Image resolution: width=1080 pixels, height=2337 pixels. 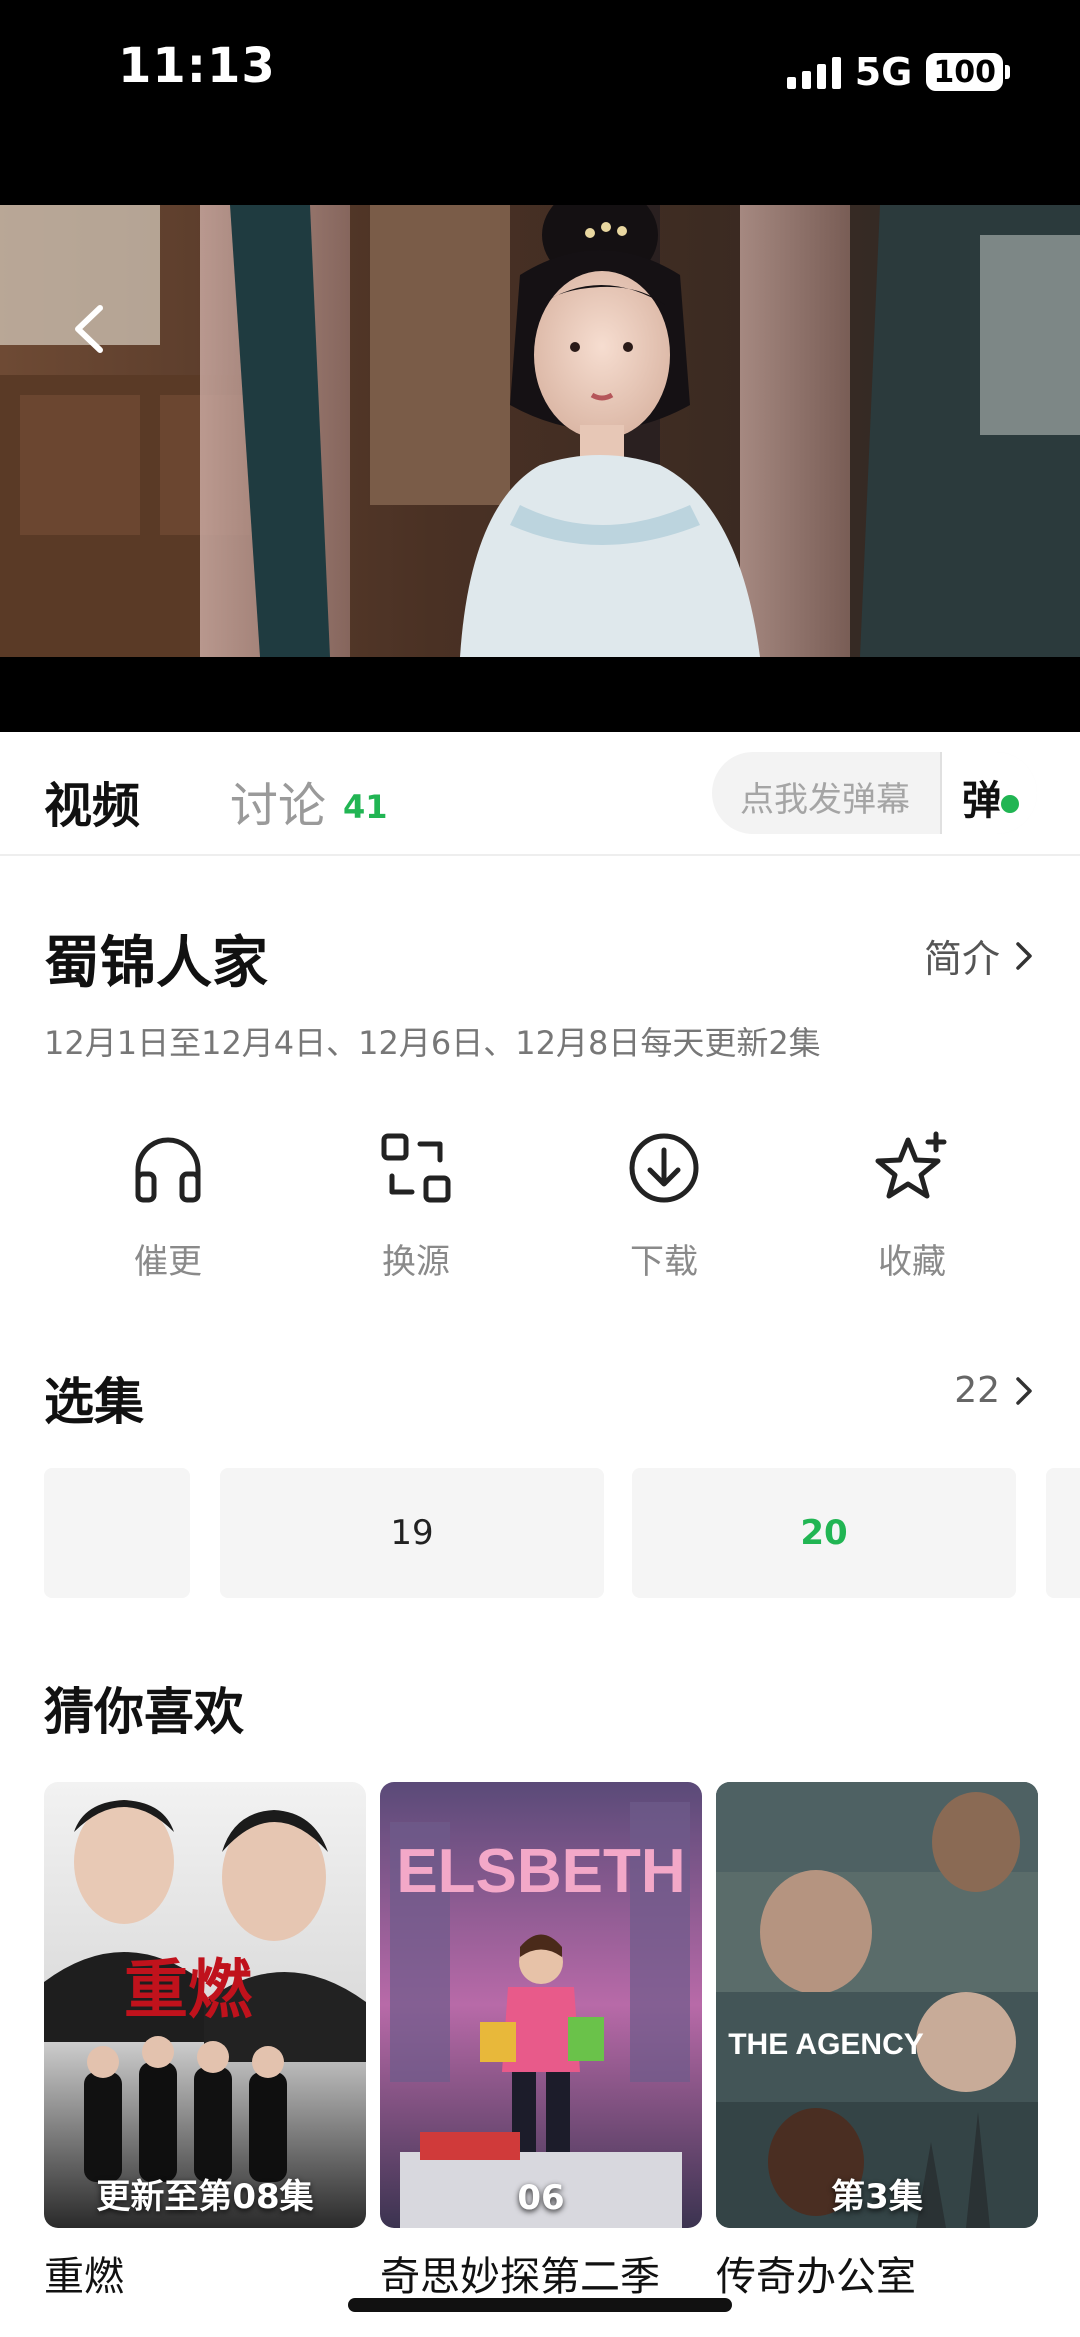 What do you see at coordinates (365, 807) in the screenshot?
I see `discussion-count-badge: 41` at bounding box center [365, 807].